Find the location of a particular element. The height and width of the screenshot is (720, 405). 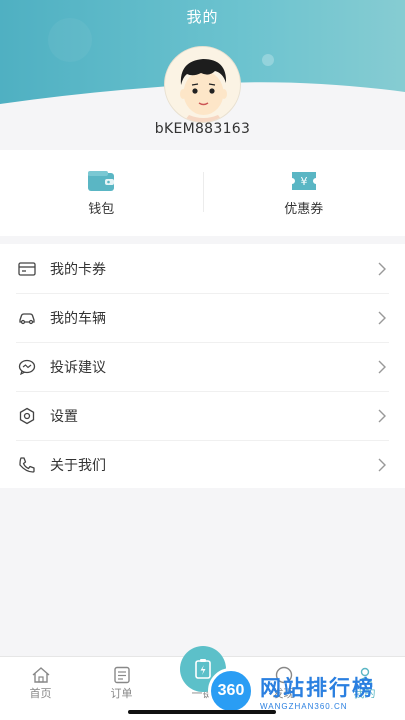

avatar is located at coordinates (202, 84).